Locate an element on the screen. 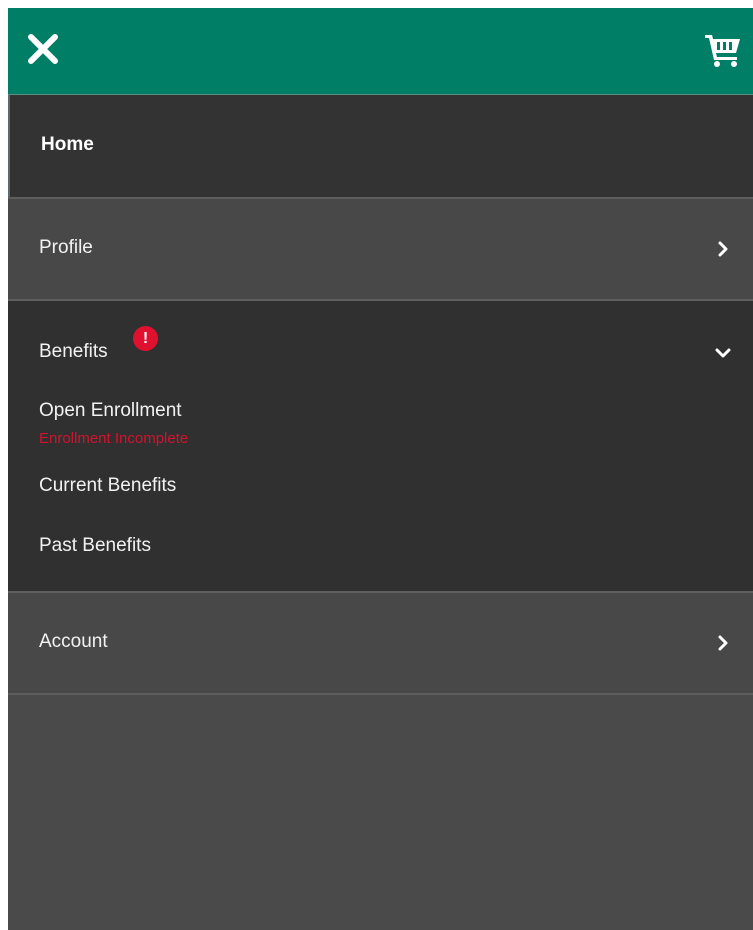  cart-button is located at coordinates (723, 49).